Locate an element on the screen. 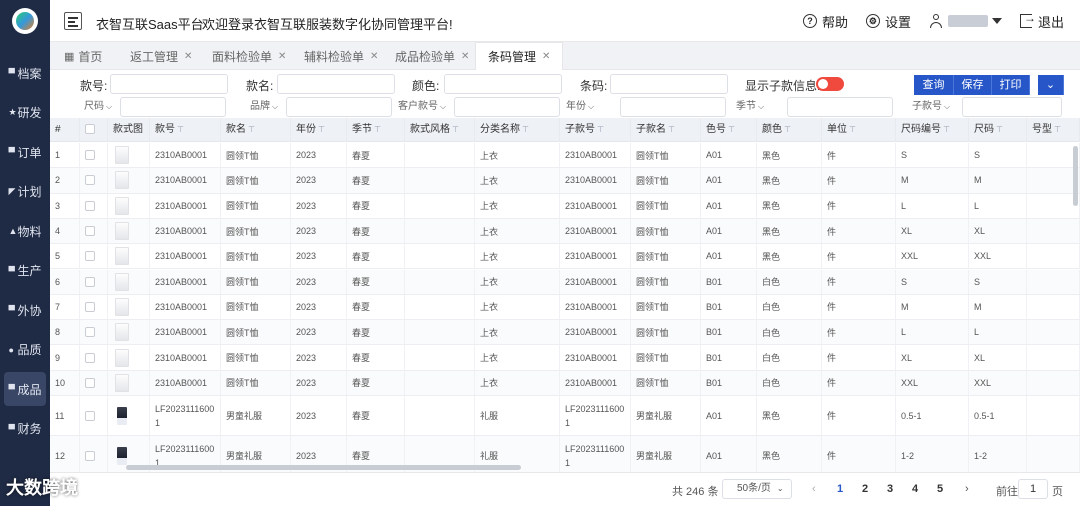 This screenshot has height=506, width=1080. page-number-2: 2 is located at coordinates (865, 489).